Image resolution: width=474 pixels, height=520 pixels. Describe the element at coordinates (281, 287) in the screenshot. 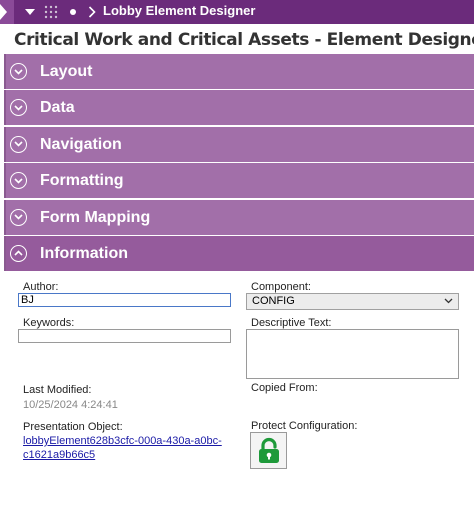

I see `component-label: Component:` at that location.